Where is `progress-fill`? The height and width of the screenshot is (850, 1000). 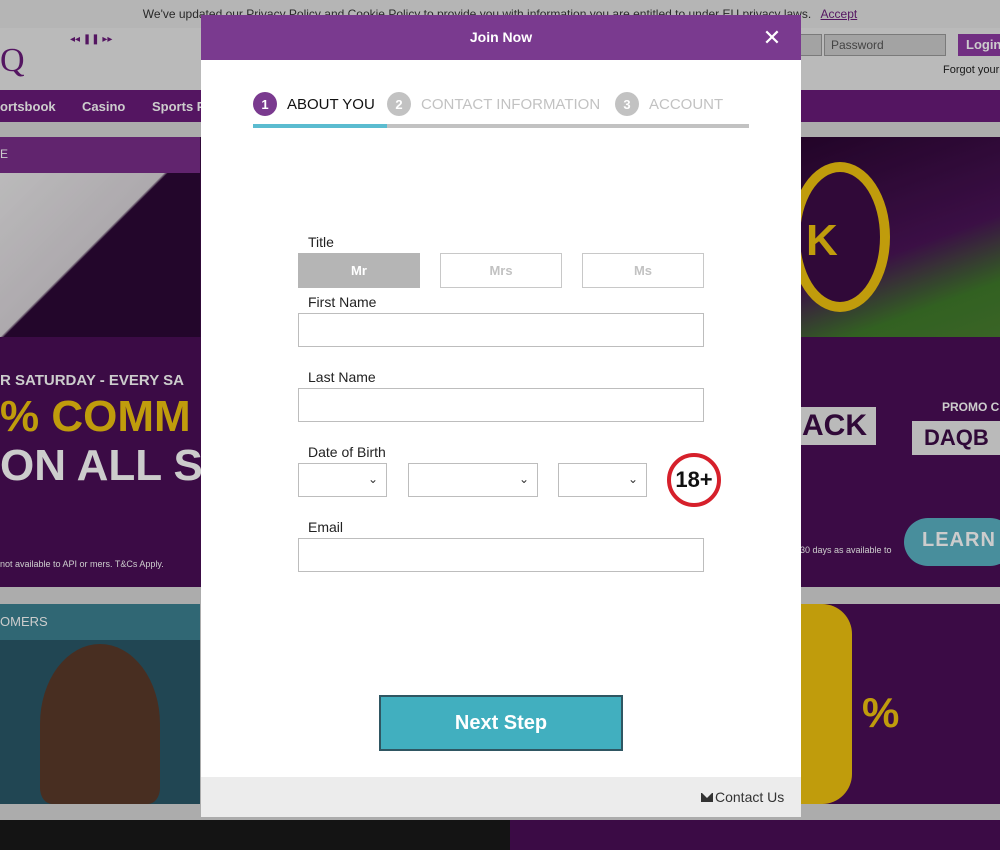 progress-fill is located at coordinates (320, 126).